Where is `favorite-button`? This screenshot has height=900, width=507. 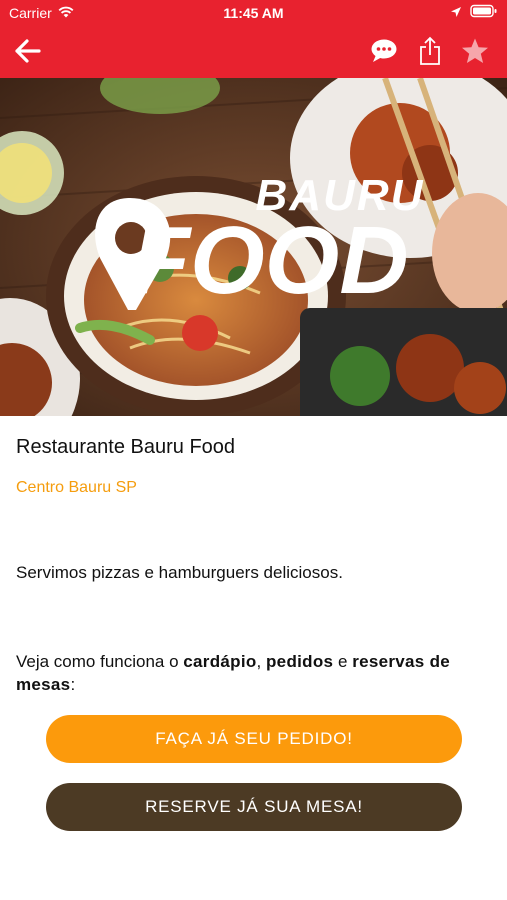
favorite-button is located at coordinates (475, 53).